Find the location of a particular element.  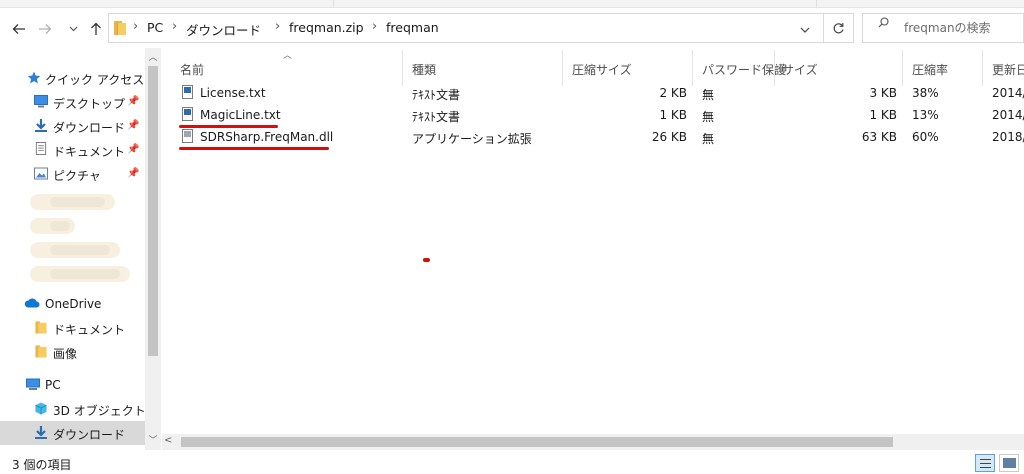

column-header-size: サイズ is located at coordinates (800, 69).